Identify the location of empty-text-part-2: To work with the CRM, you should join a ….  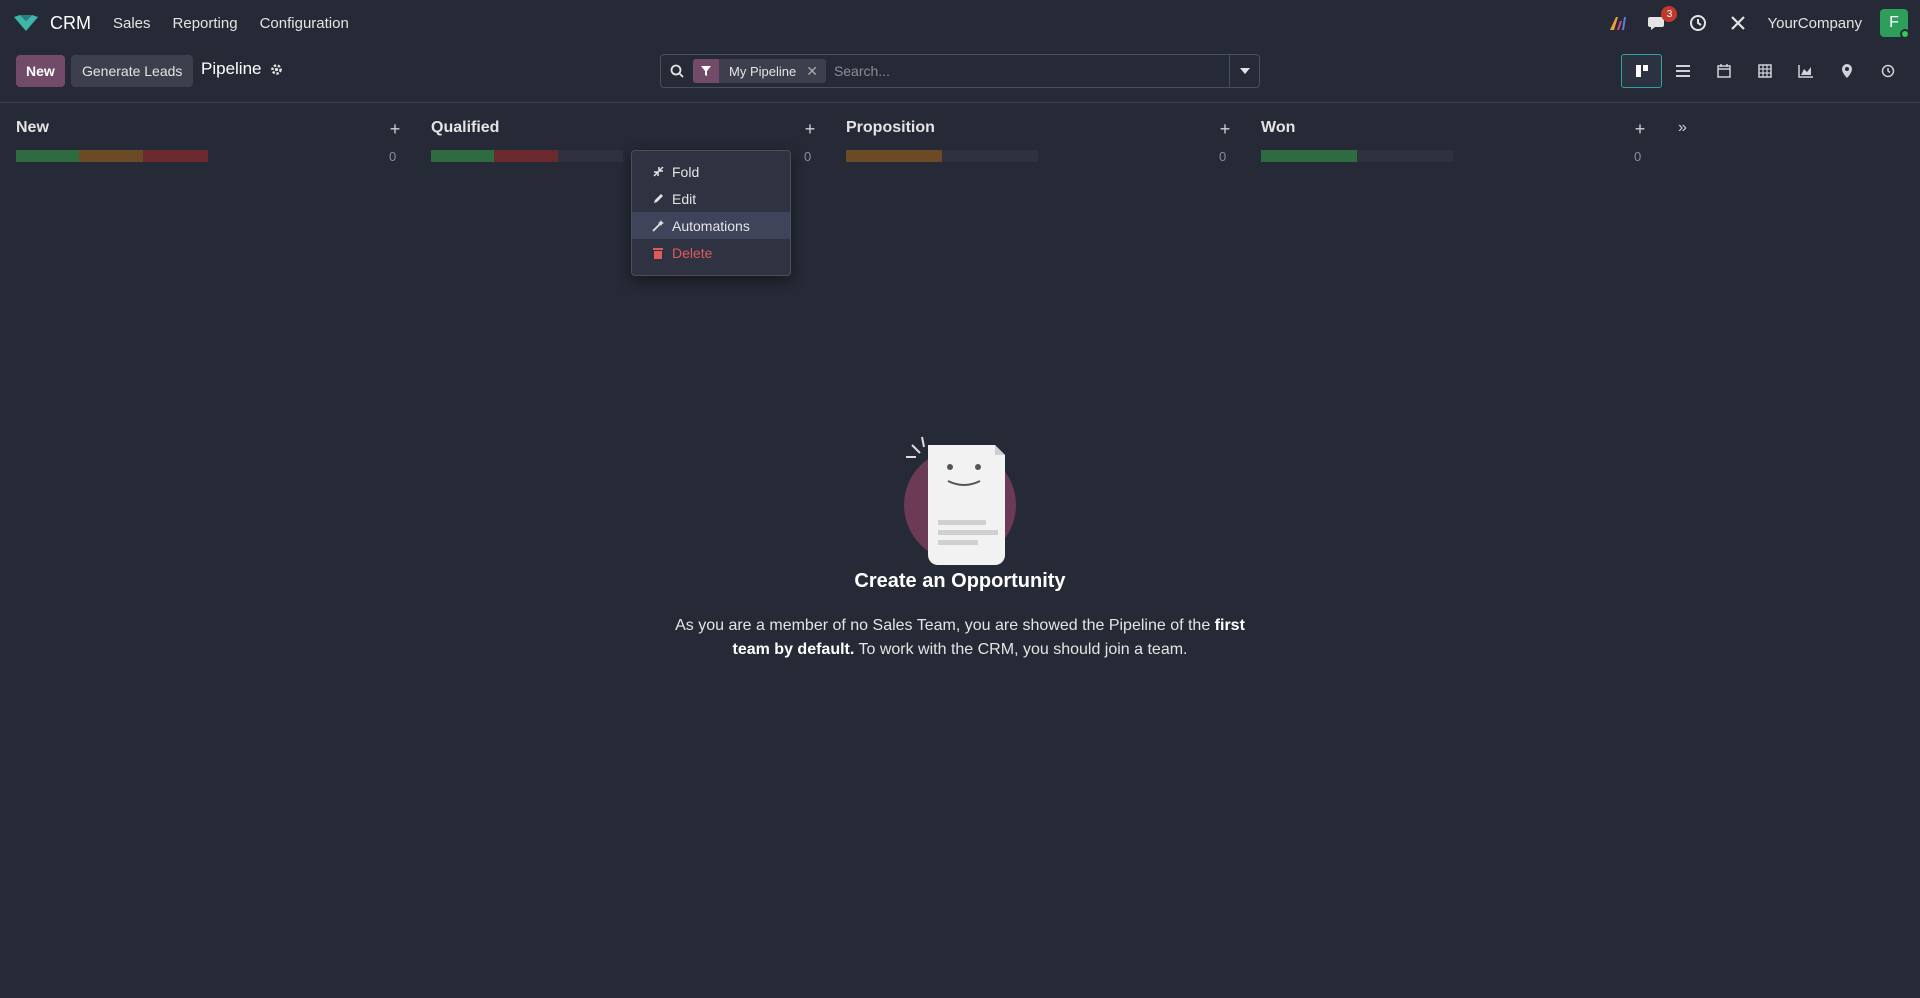
(1021, 649).